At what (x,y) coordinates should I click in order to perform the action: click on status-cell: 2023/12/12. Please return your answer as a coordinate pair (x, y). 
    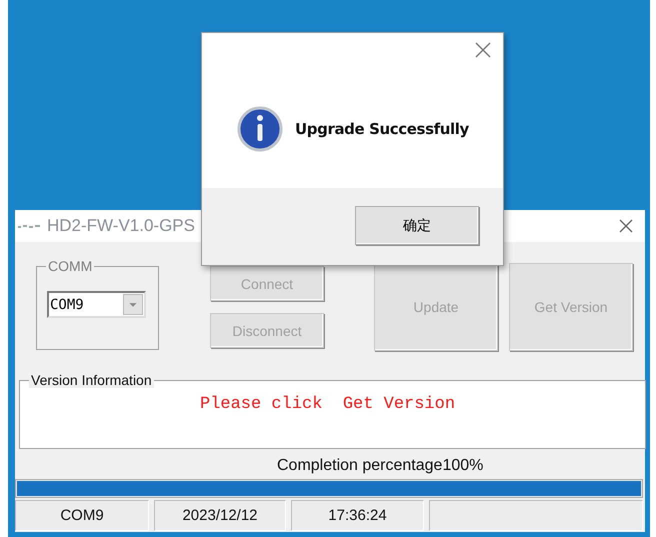
    Looking at the image, I should click on (220, 515).